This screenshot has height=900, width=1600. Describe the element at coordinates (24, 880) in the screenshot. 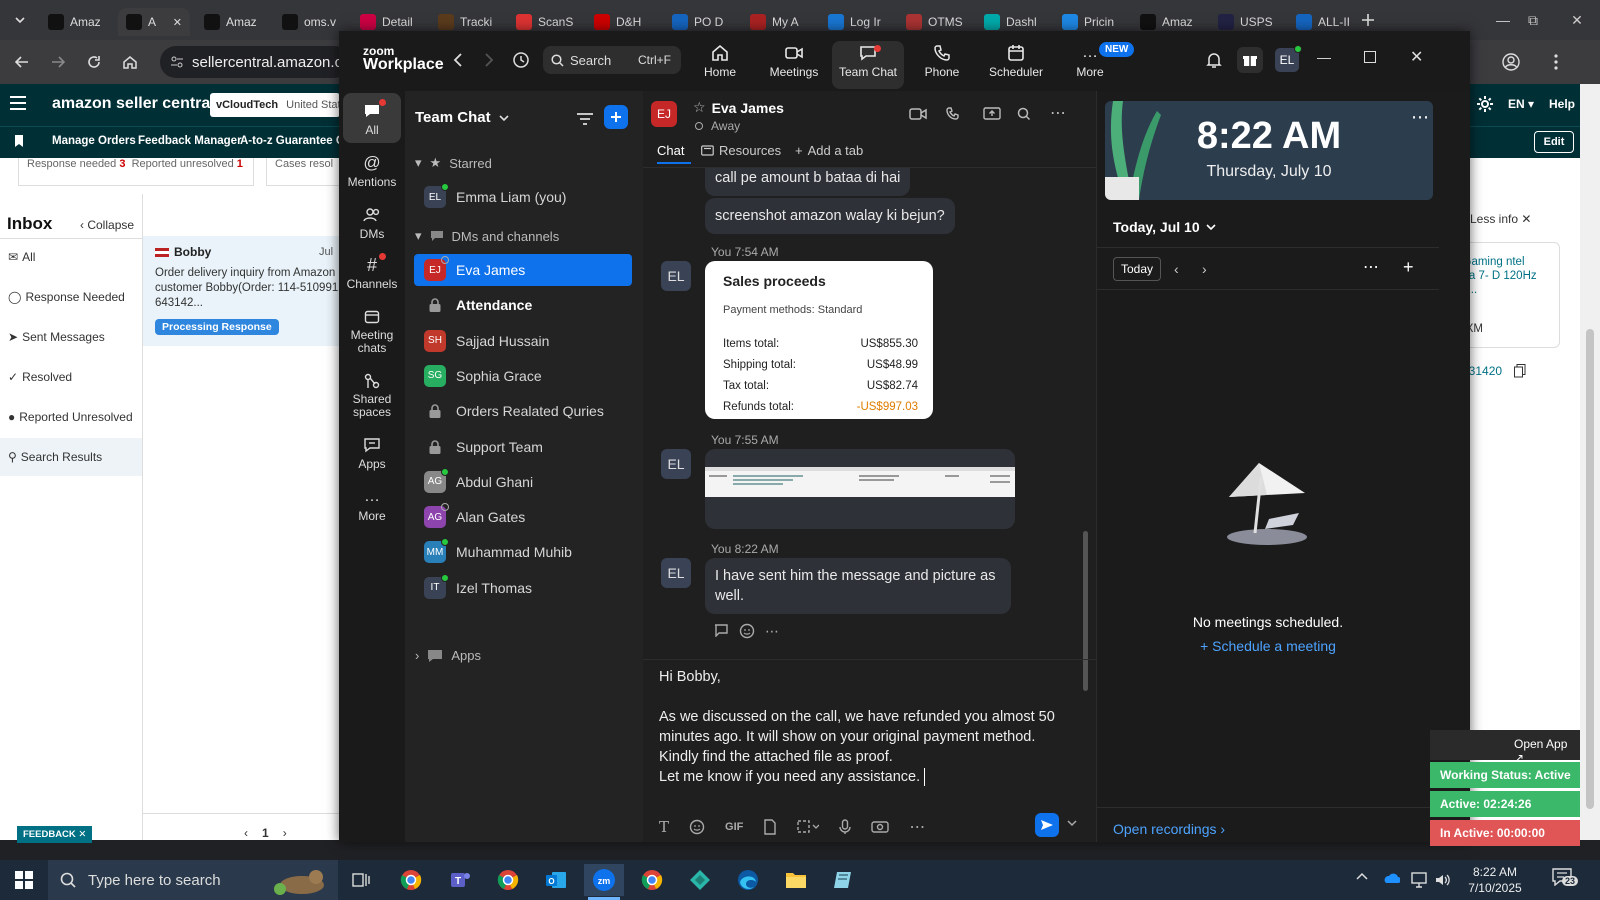

I see `windows-start-icon` at that location.